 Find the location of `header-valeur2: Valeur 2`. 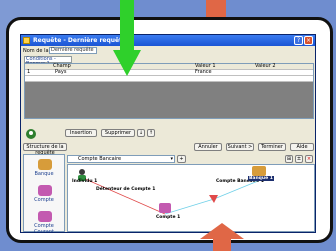

header-valeur2: Valeur 2 is located at coordinates (265, 66).